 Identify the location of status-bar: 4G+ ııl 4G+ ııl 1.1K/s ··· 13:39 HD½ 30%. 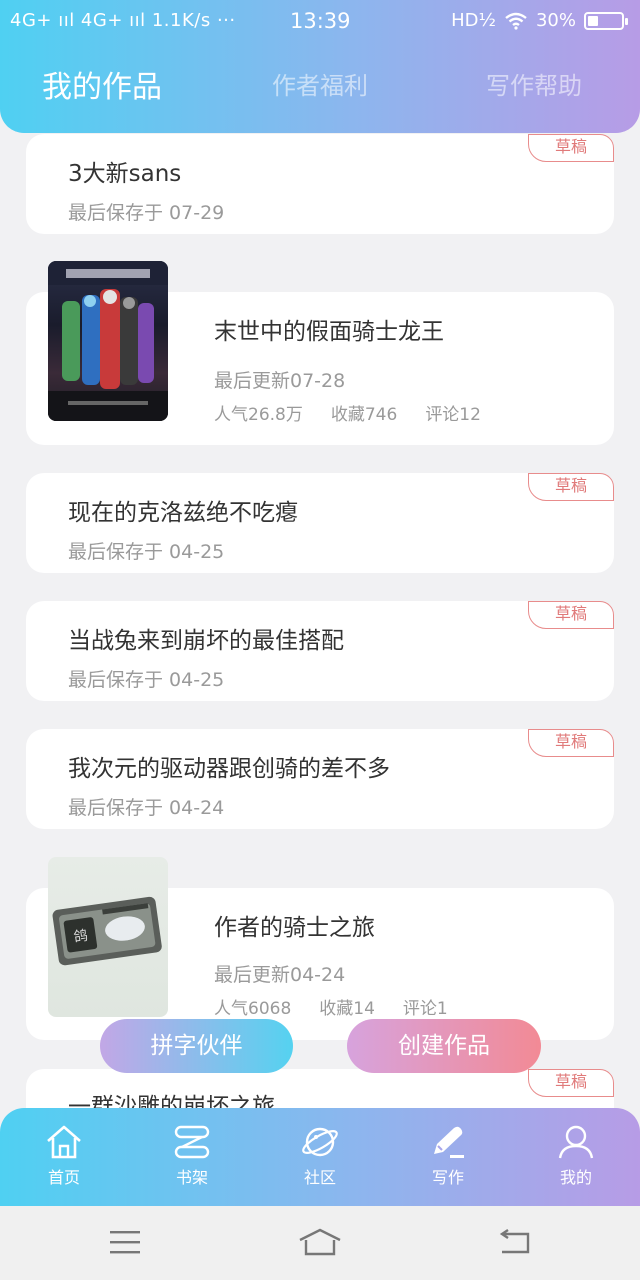
(320, 22).